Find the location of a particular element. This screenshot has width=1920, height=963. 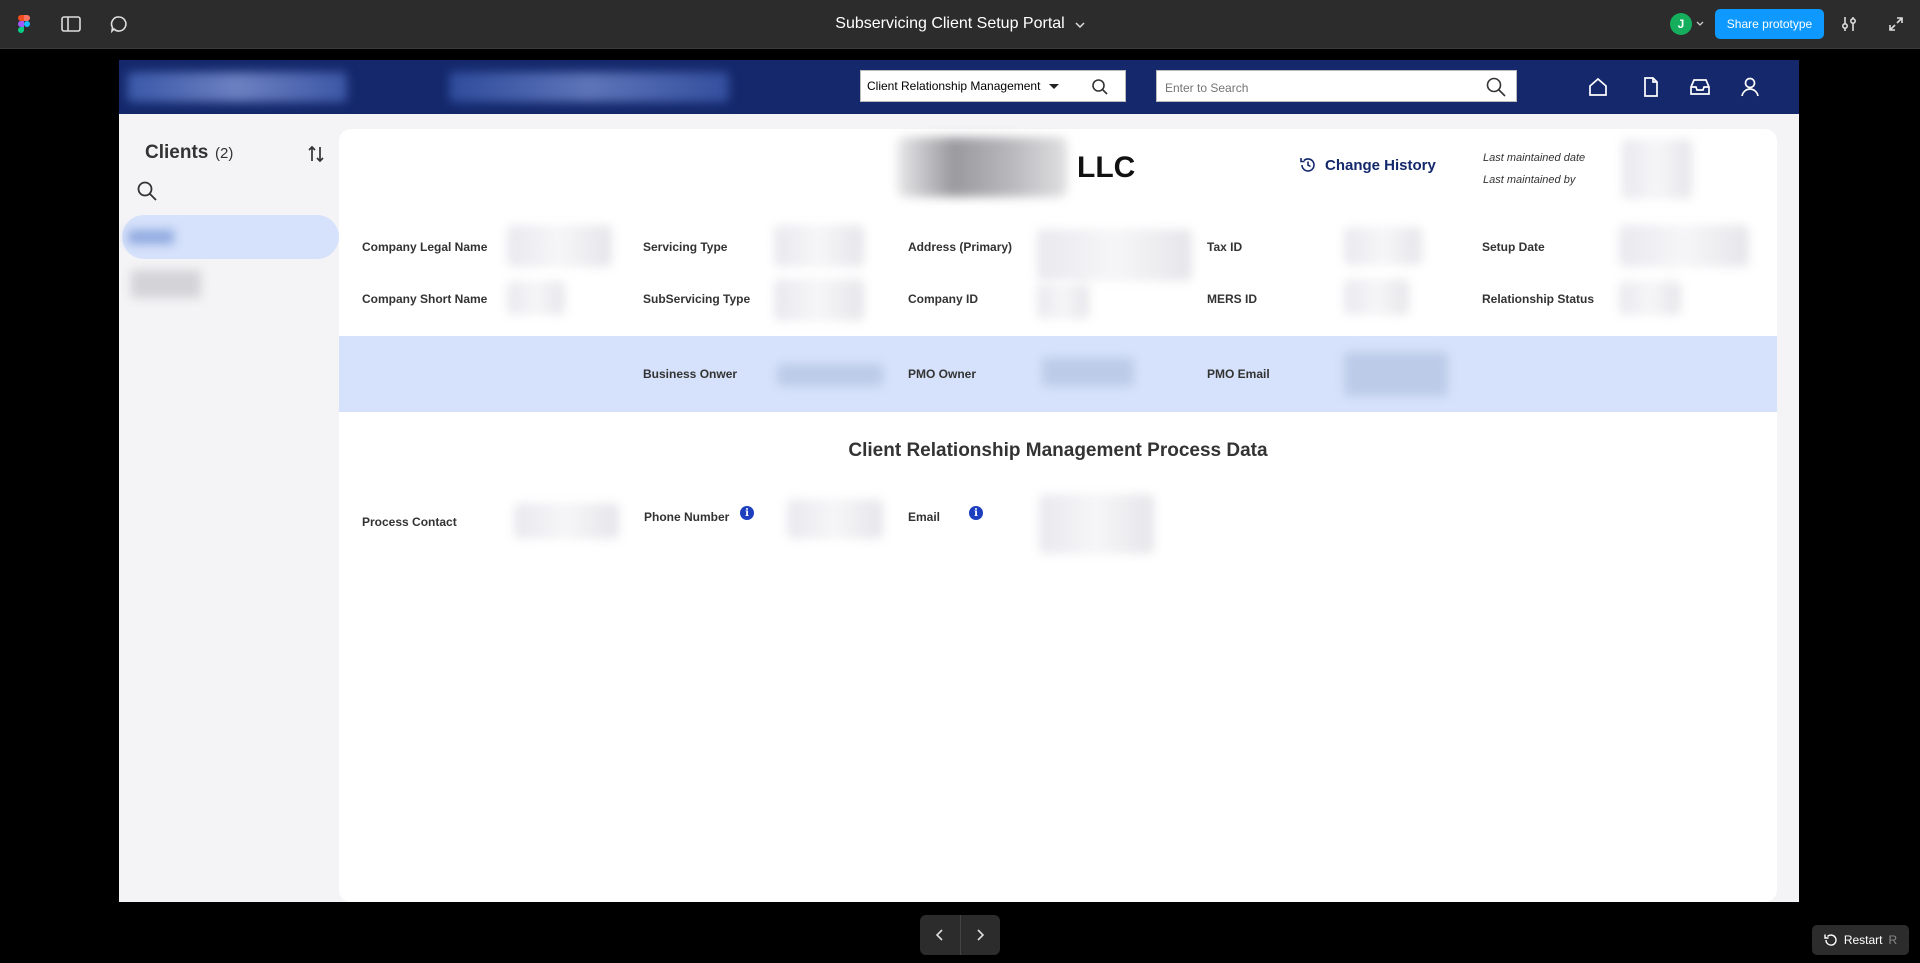

sidebar-title: Clients is located at coordinates (177, 152).